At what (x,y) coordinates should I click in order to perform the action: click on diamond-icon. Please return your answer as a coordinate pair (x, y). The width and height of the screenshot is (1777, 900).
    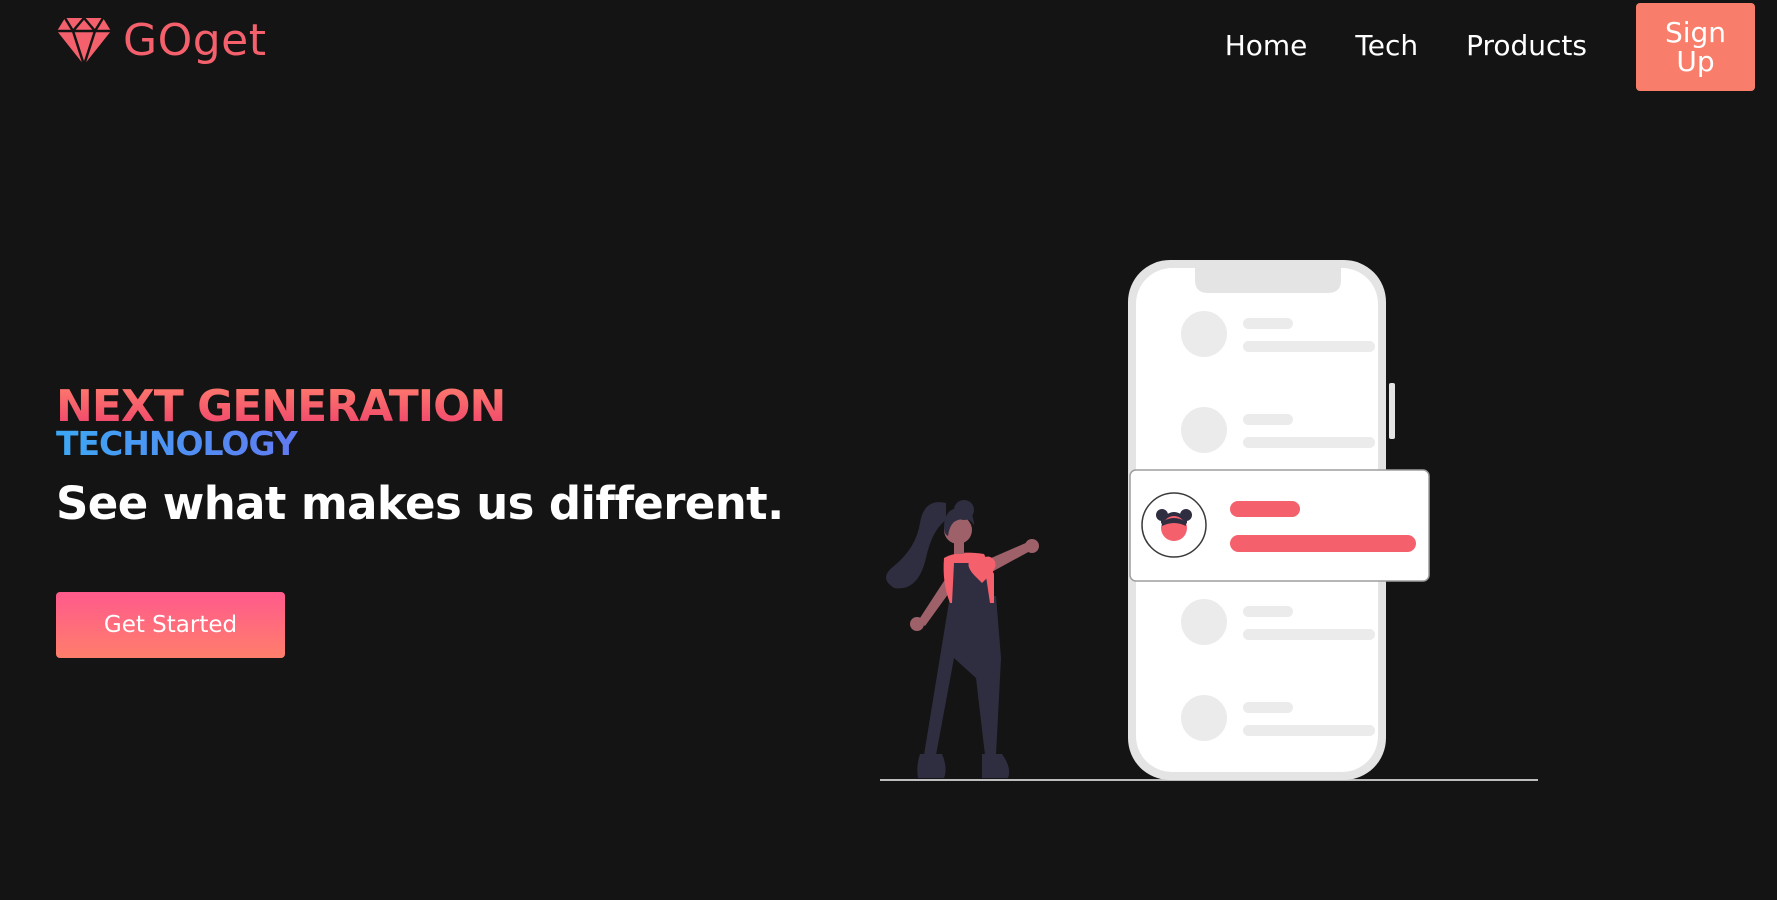
    Looking at the image, I should click on (84, 42).